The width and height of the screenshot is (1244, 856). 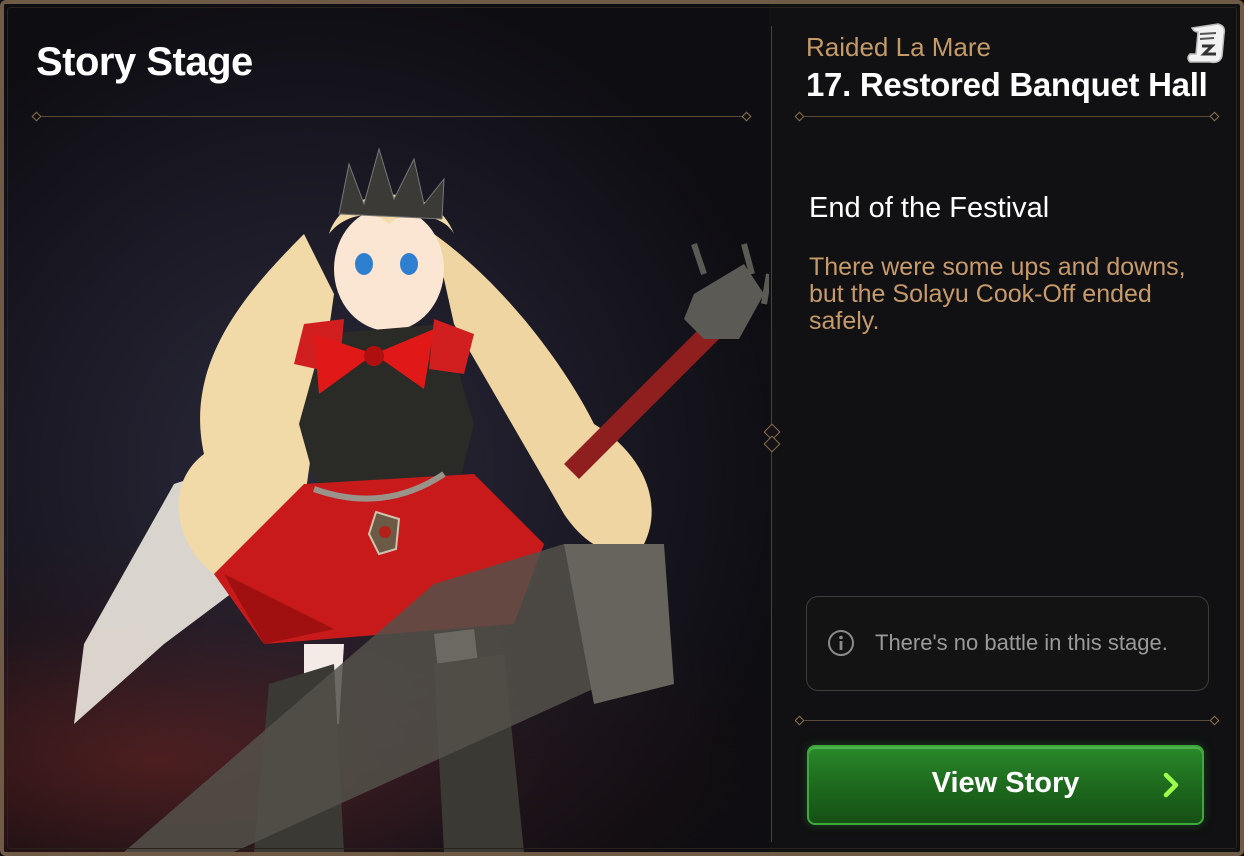 I want to click on info-icon, so click(x=841, y=643).